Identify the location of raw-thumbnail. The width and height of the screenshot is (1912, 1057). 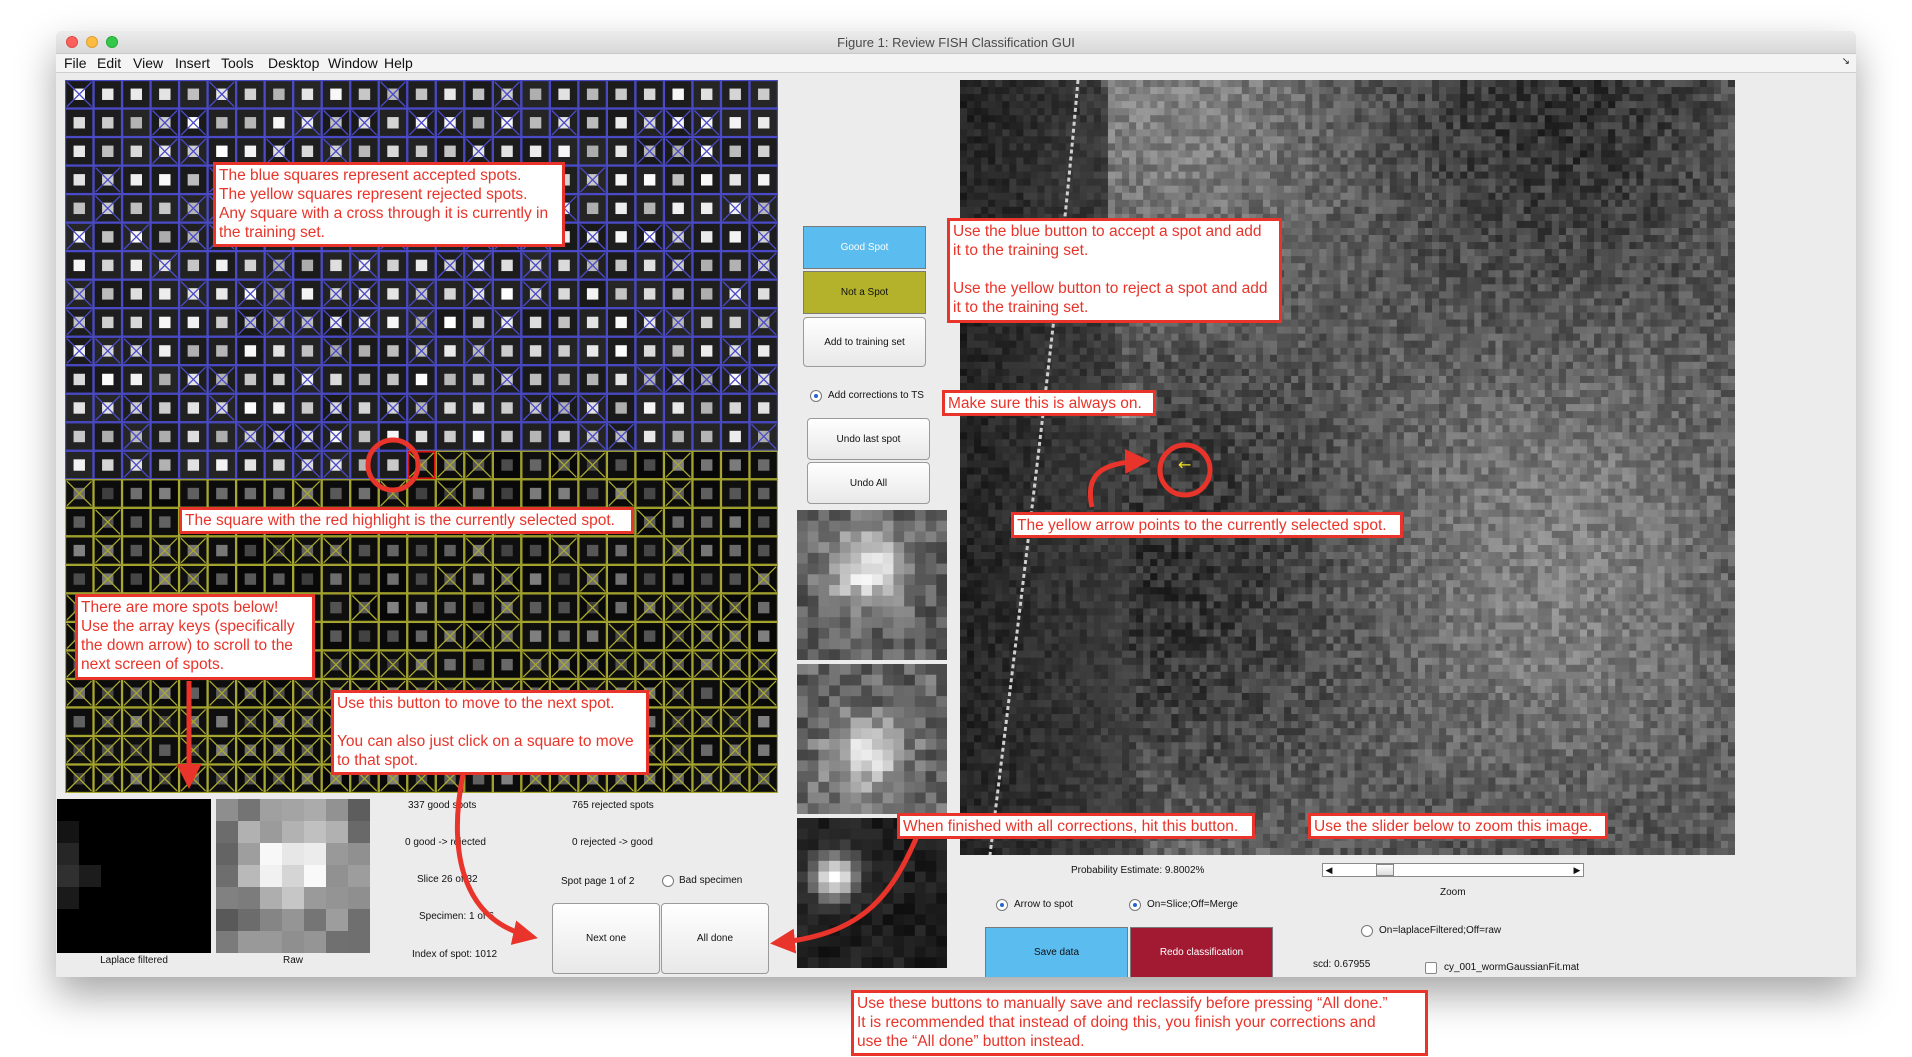
(293, 876).